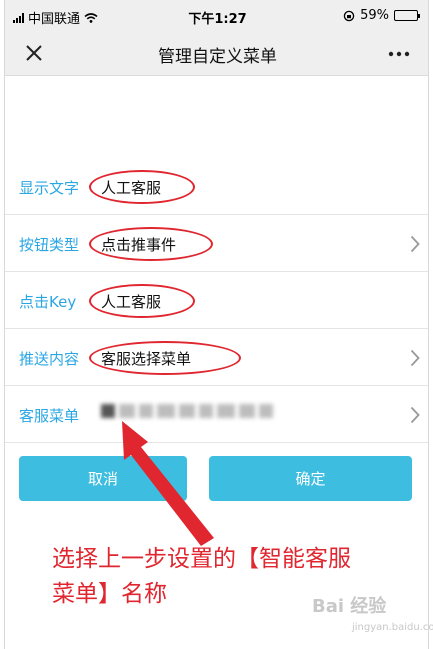 This screenshot has height=649, width=433. Describe the element at coordinates (216, 15) in the screenshot. I see `status-bar: 中国联通 下午1:27 59%` at that location.